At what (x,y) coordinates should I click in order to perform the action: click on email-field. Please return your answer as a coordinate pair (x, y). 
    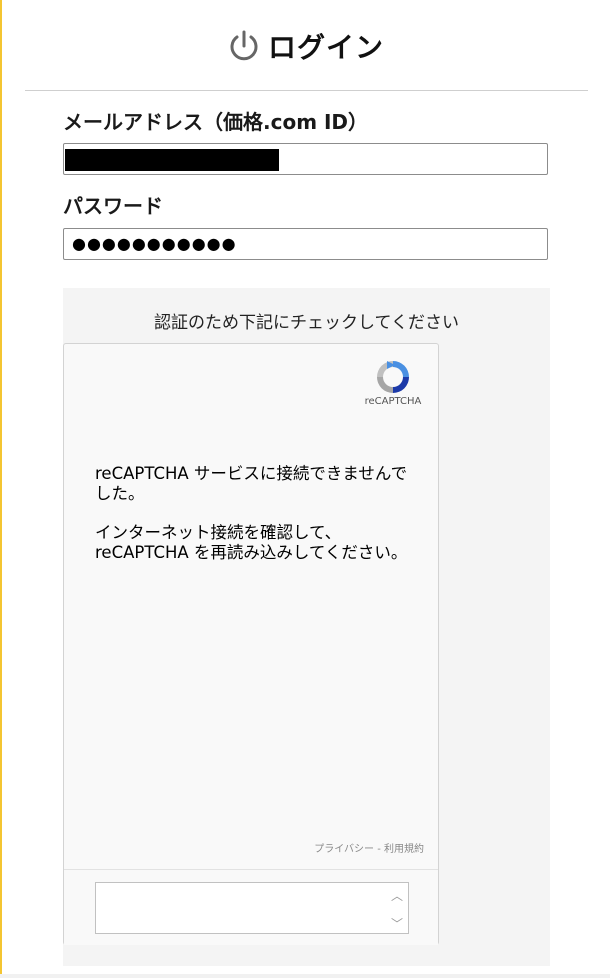
    Looking at the image, I should click on (305, 159).